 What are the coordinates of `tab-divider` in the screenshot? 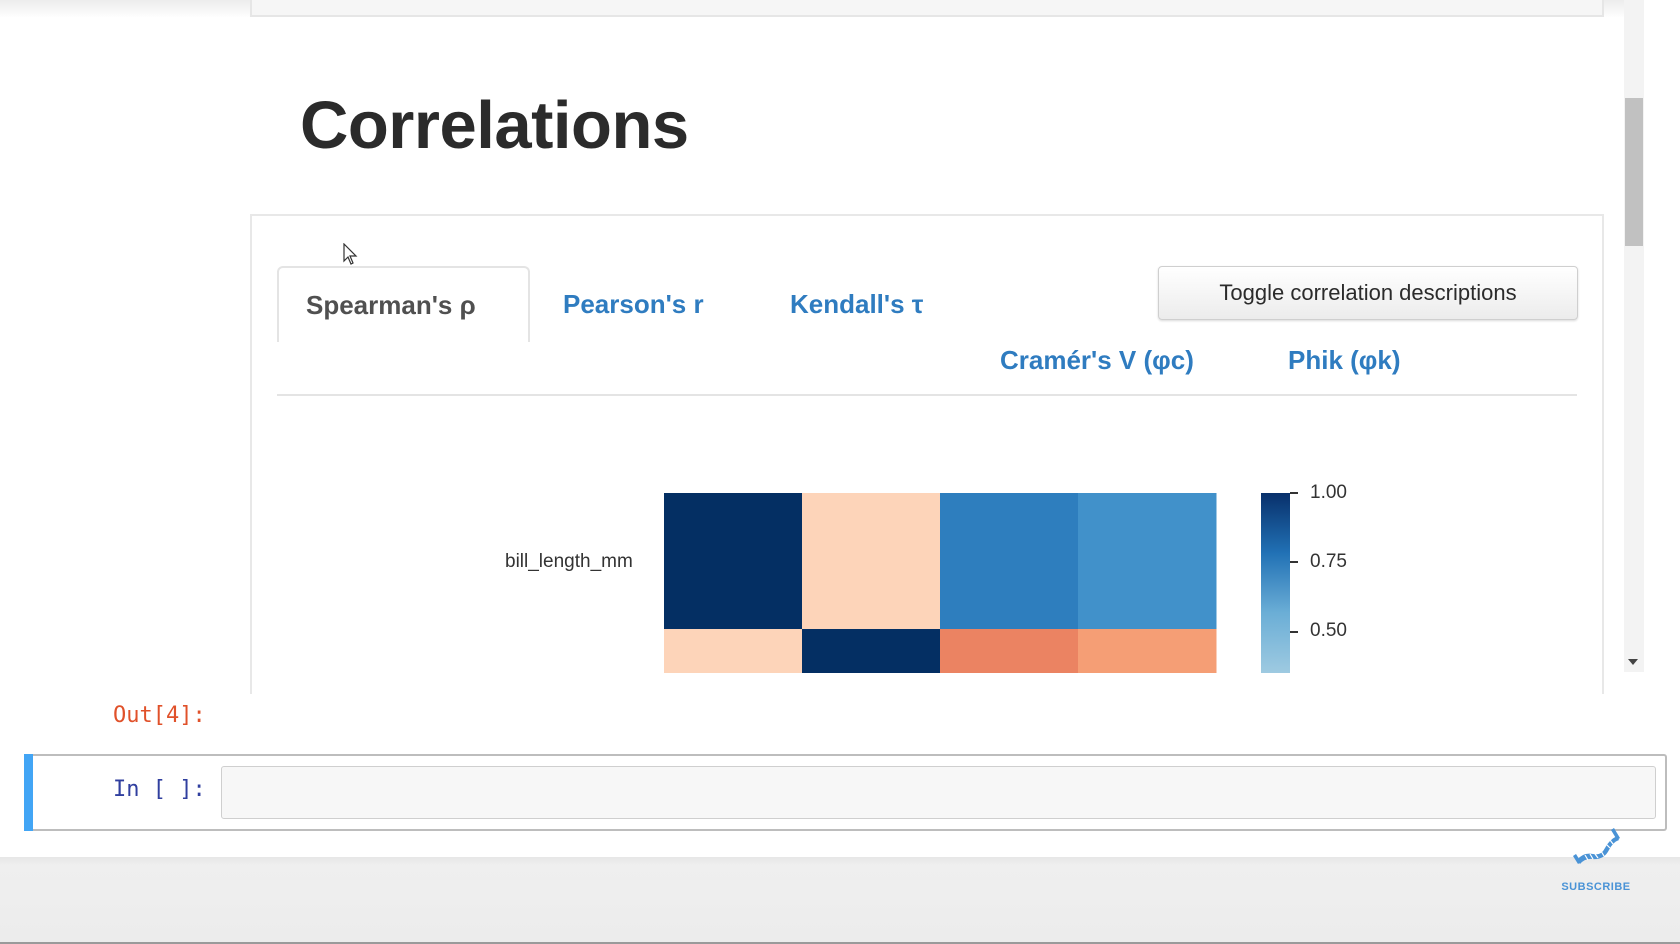 It's located at (927, 395).